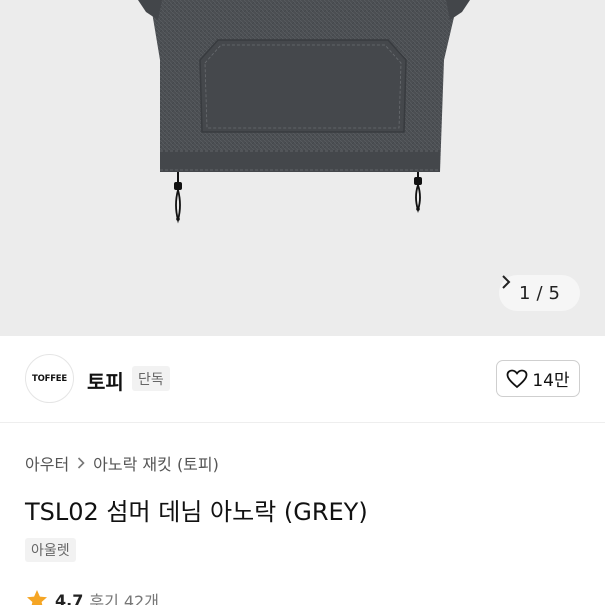 This screenshot has width=605, height=605. I want to click on outlet-tag: 아울렛, so click(50, 550).